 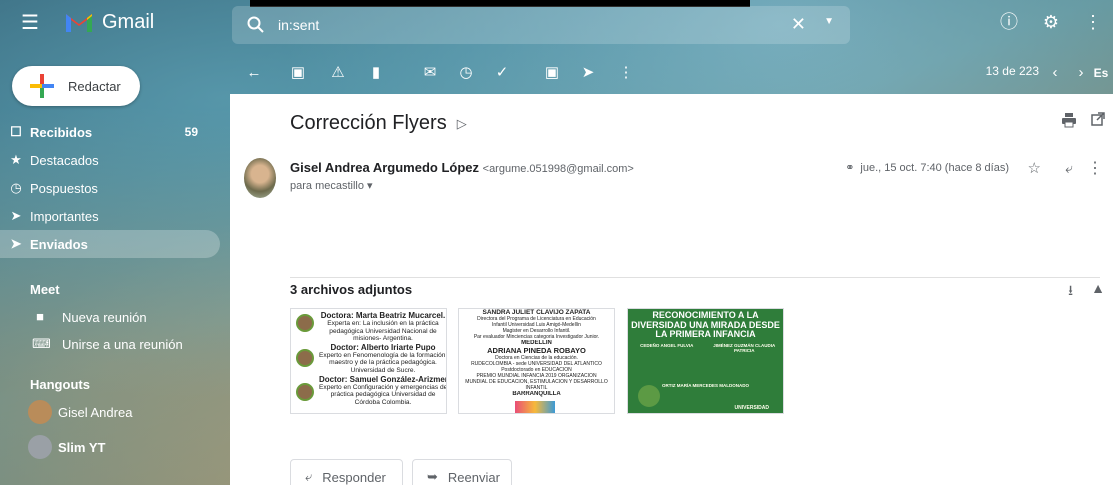 What do you see at coordinates (1093, 22) in the screenshot?
I see `apps-icon: ⋮` at bounding box center [1093, 22].